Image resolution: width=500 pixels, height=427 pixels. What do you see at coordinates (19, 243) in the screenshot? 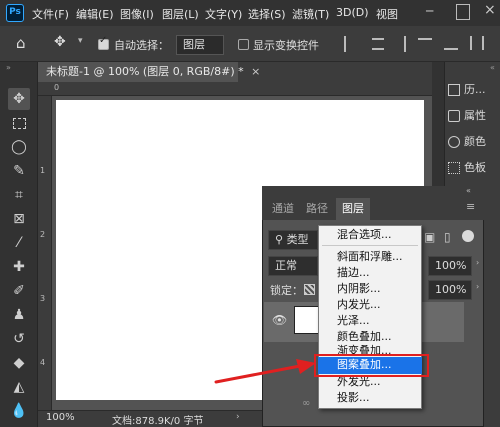
I see `eyedropper-tool-icon: ⁄` at bounding box center [19, 243].